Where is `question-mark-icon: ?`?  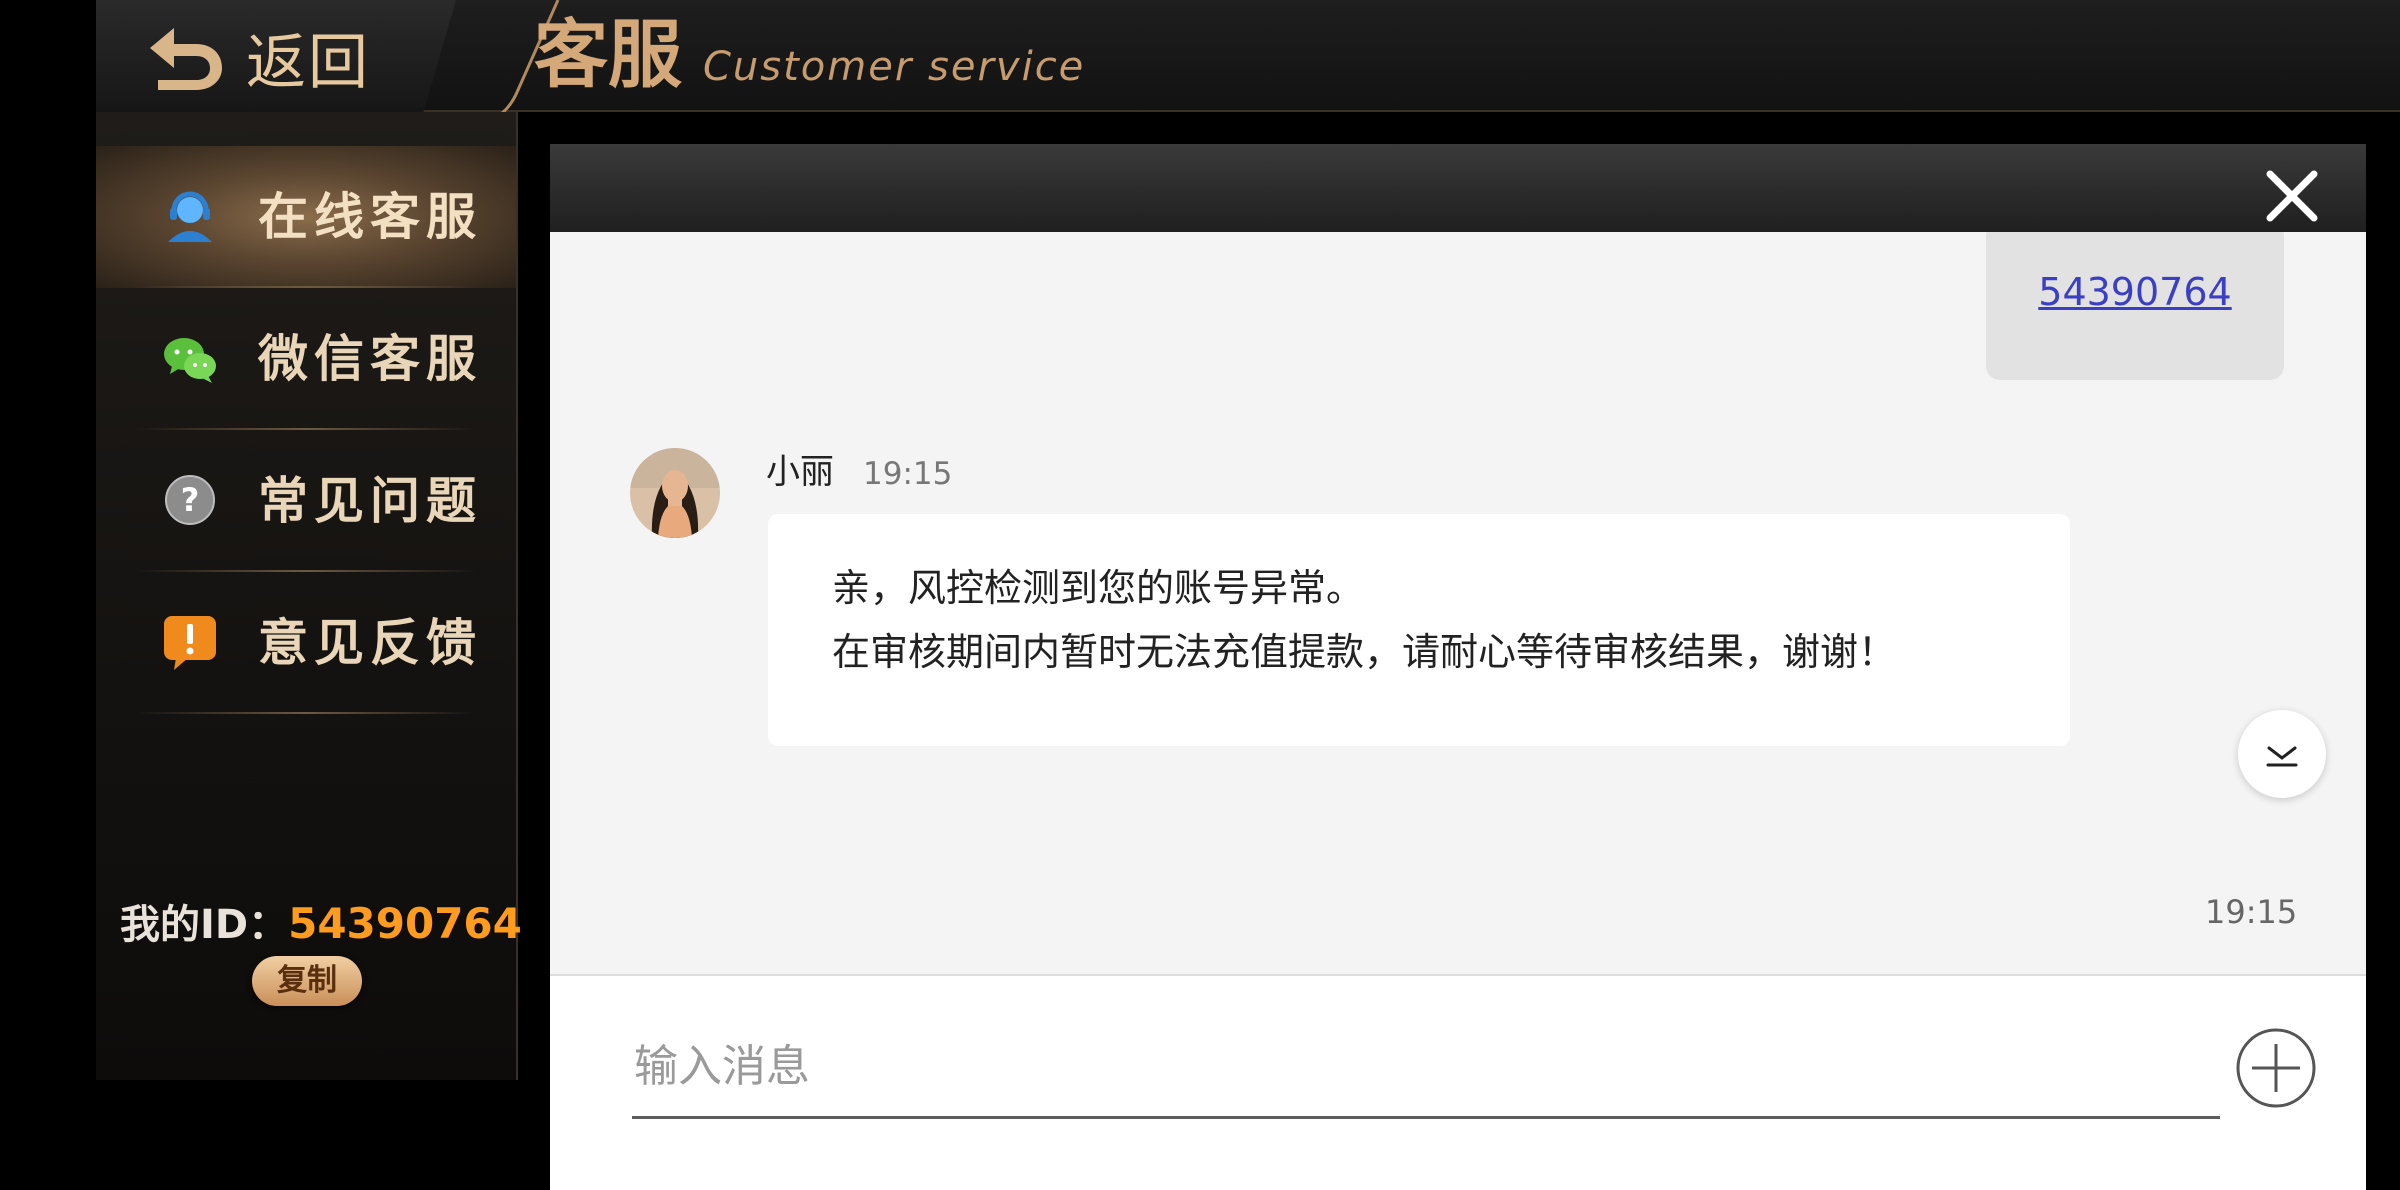
question-mark-icon: ? is located at coordinates (190, 500).